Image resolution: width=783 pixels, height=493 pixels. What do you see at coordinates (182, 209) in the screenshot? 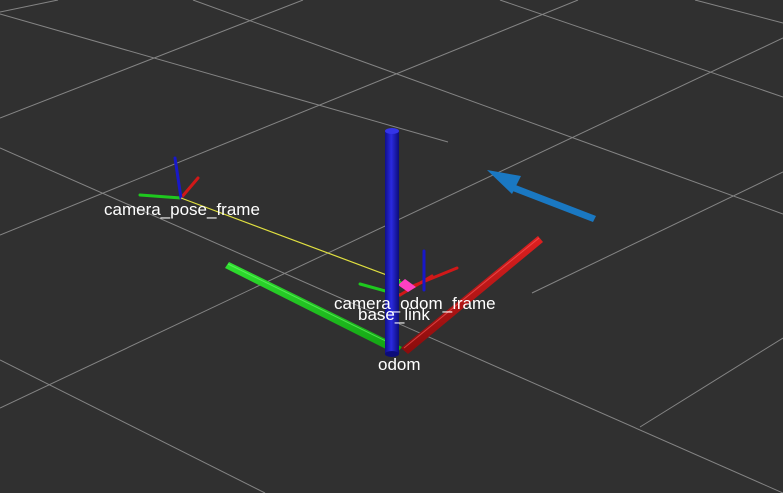
I see `frame-label-camera-pose-frame: camera_pose_frame` at bounding box center [182, 209].